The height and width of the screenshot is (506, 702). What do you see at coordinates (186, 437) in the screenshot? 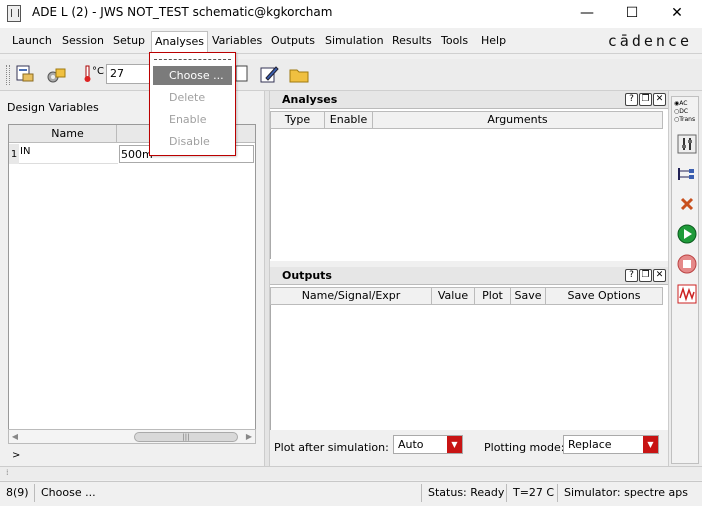
I see `scroll-thumb: |||` at bounding box center [186, 437].